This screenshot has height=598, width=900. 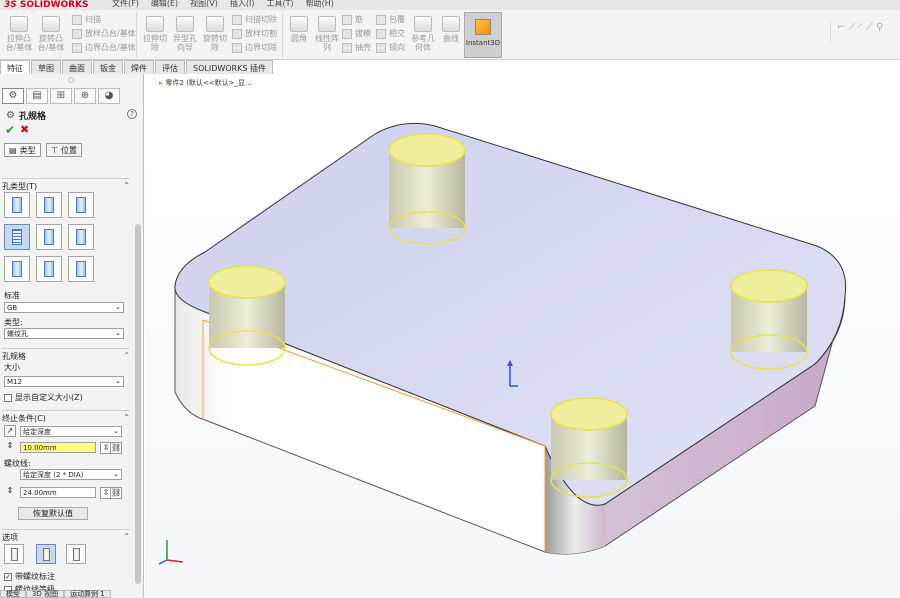 What do you see at coordinates (356, 47) in the screenshot?
I see `shell-button: 抽壳` at bounding box center [356, 47].